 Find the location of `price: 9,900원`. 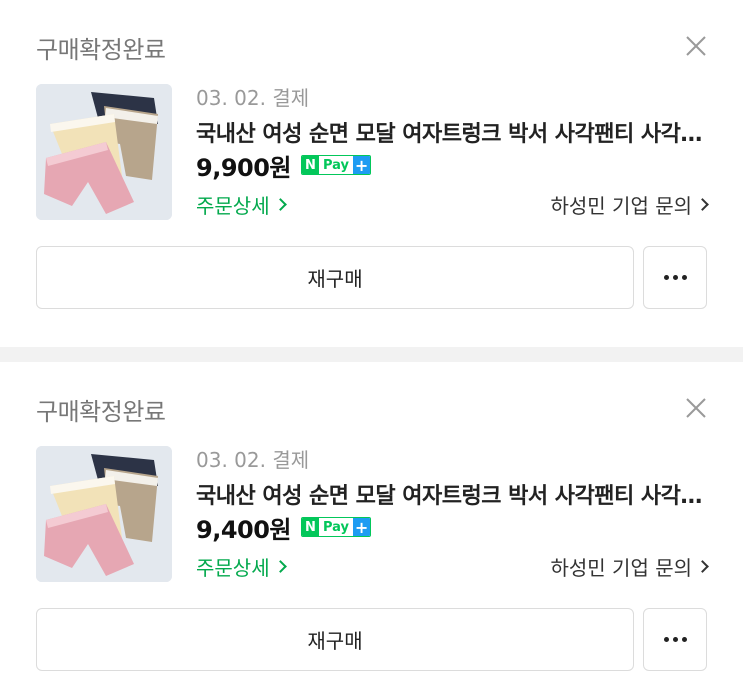

price: 9,900원 is located at coordinates (244, 167).